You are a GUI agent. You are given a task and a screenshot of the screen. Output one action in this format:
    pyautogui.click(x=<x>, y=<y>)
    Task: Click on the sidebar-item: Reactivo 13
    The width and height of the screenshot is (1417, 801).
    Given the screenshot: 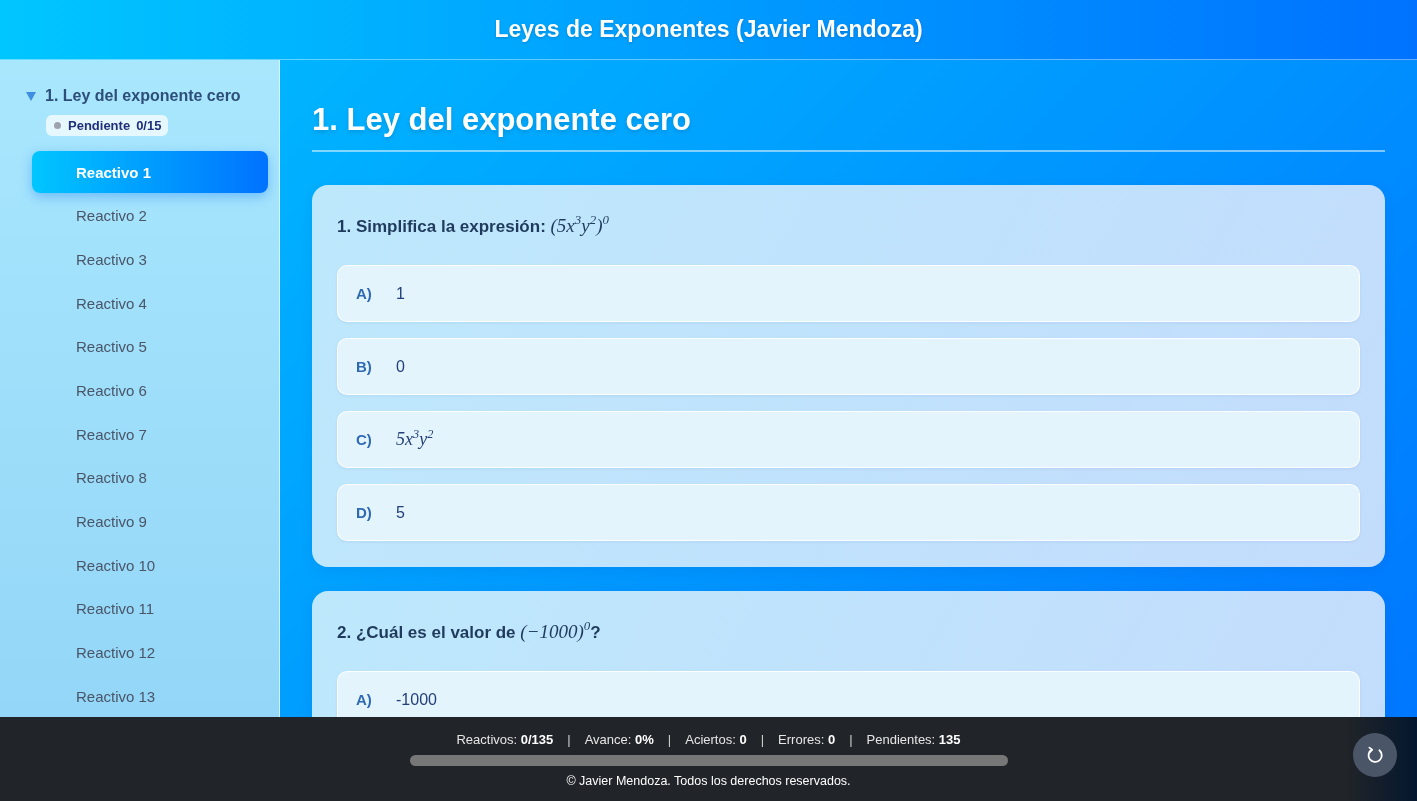 What is the action you would take?
    pyautogui.click(x=150, y=696)
    